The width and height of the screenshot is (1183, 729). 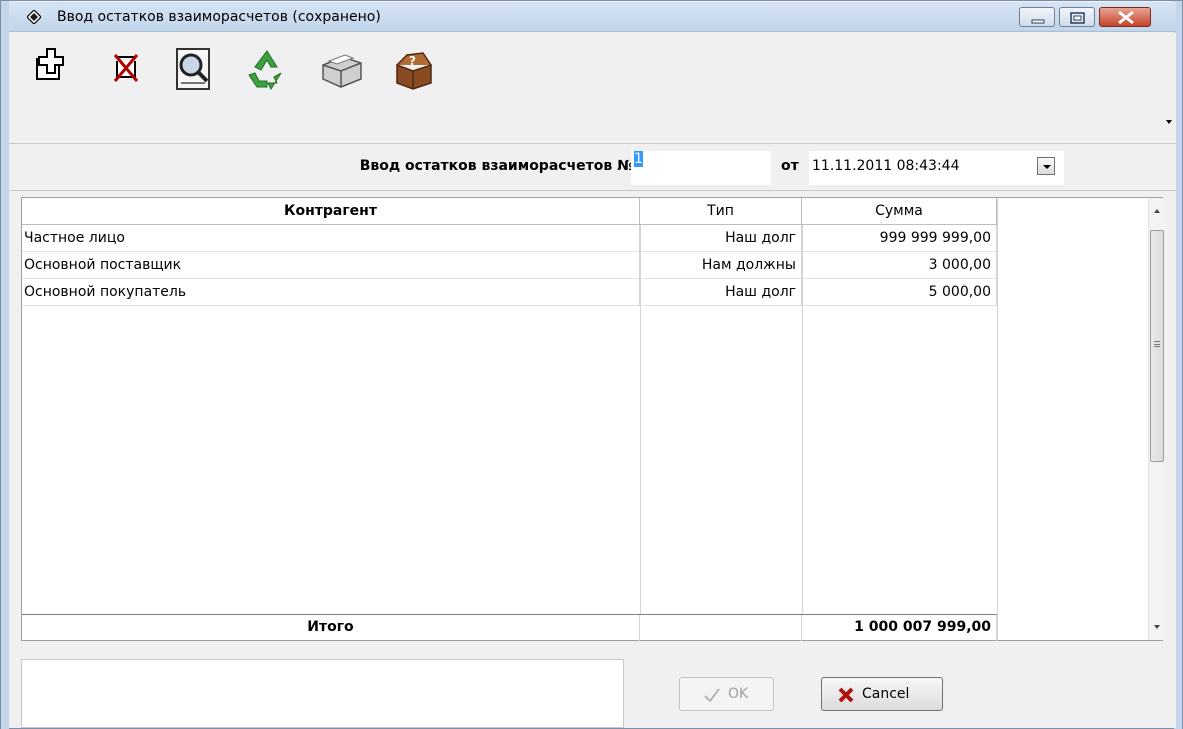 I want to click on maximize-icon, so click(x=1077, y=18).